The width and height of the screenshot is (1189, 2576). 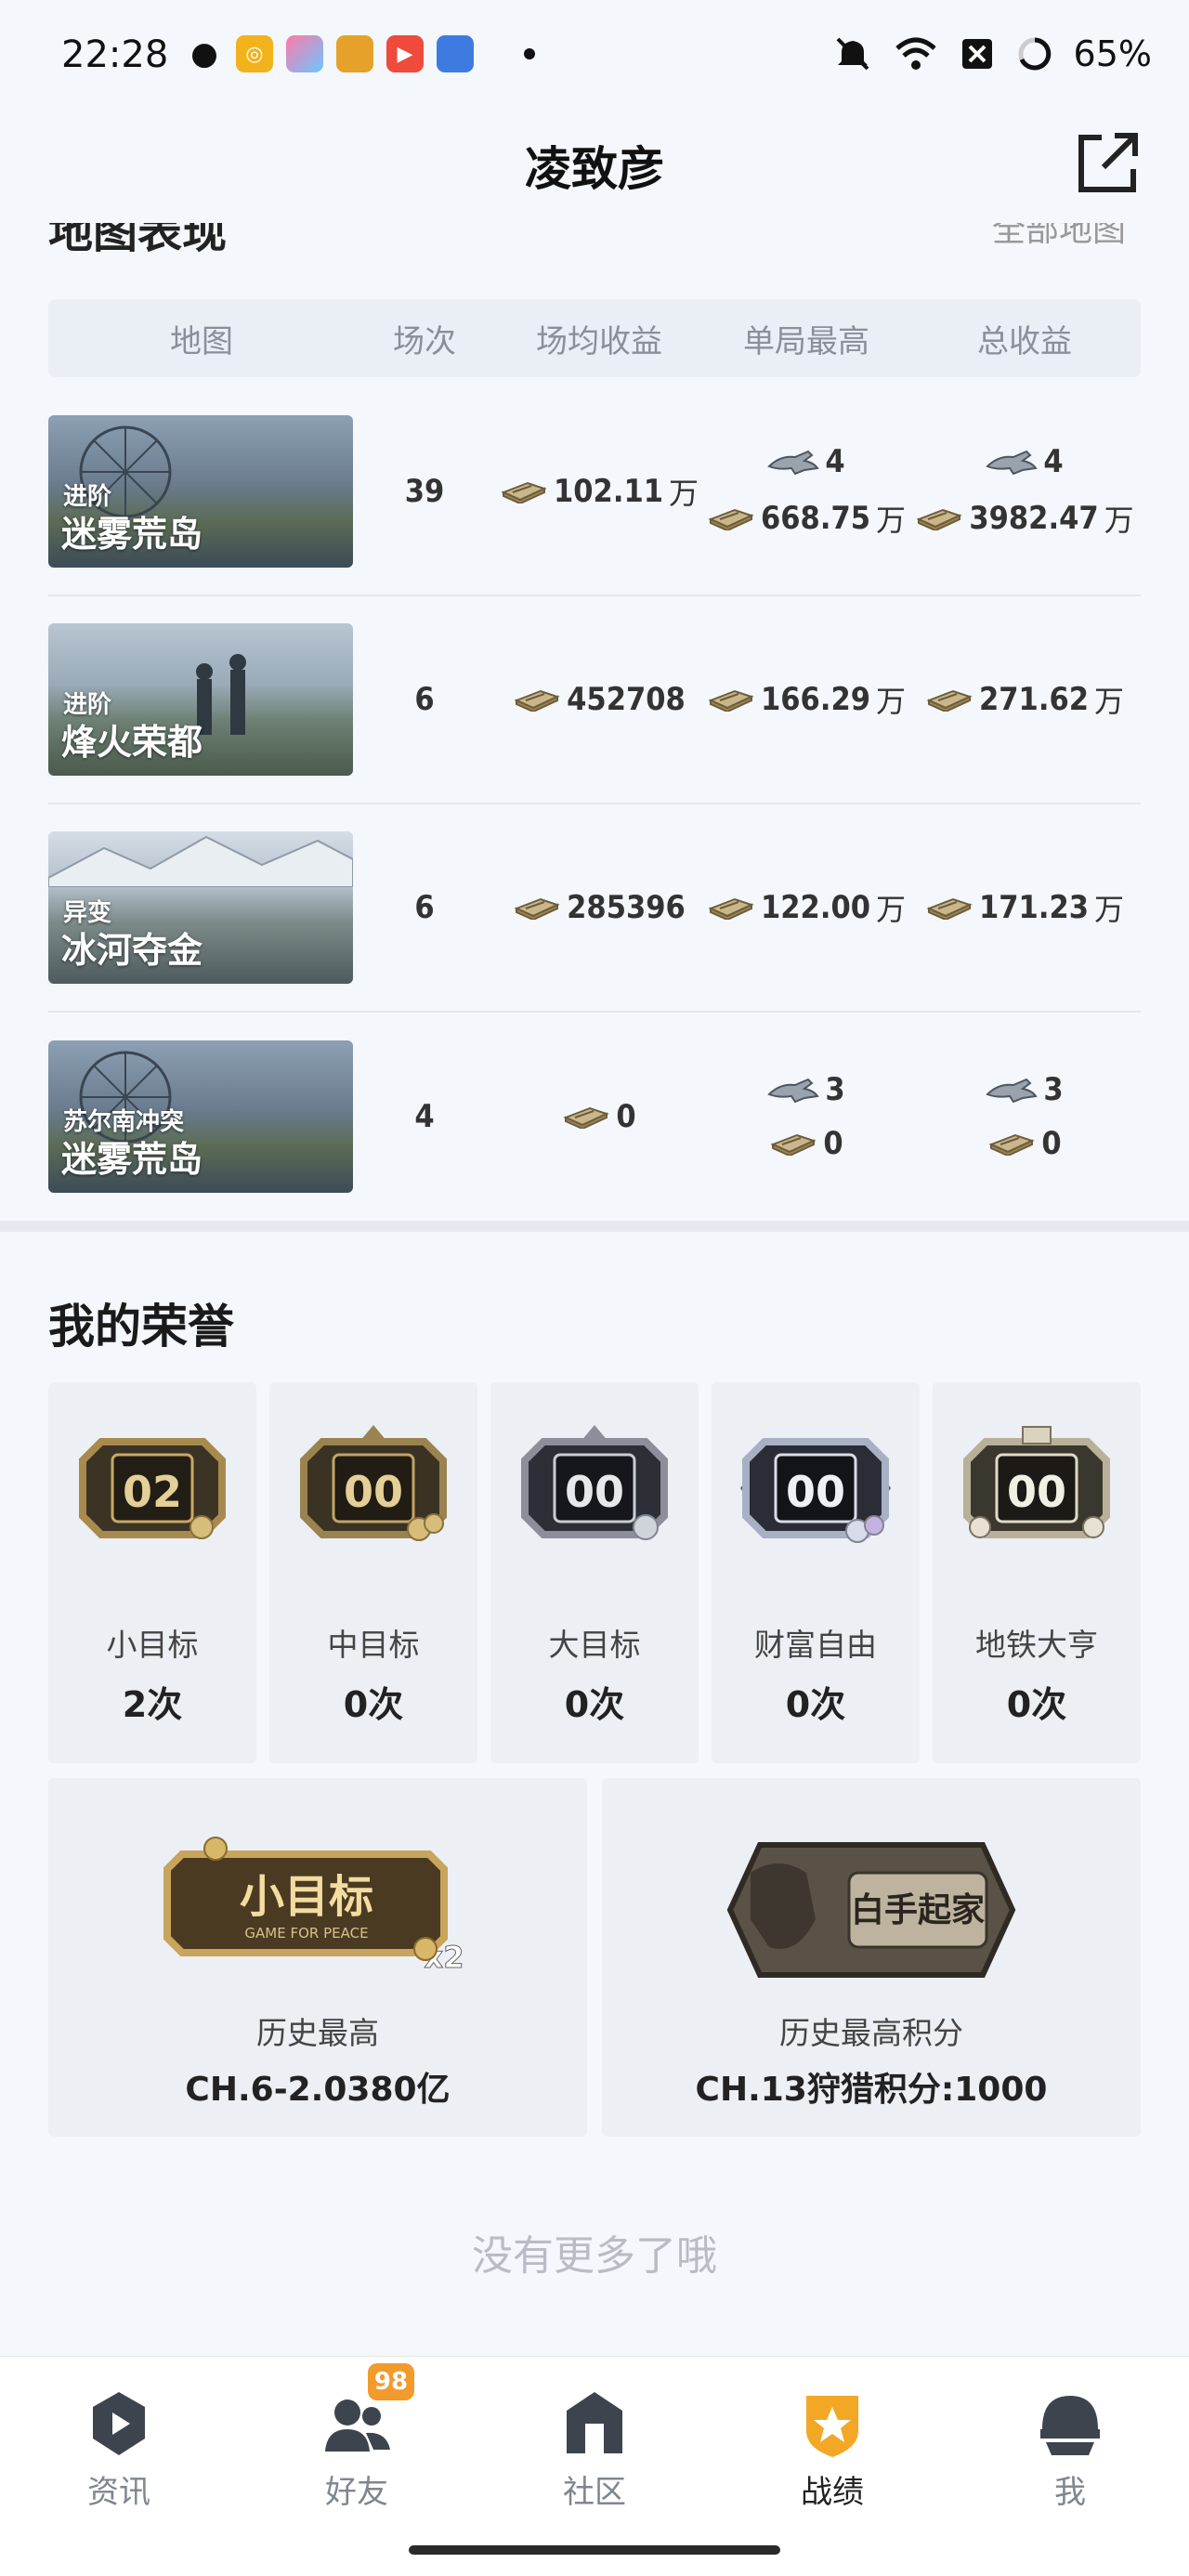 What do you see at coordinates (115, 55) in the screenshot?
I see `clock: 22:28` at bounding box center [115, 55].